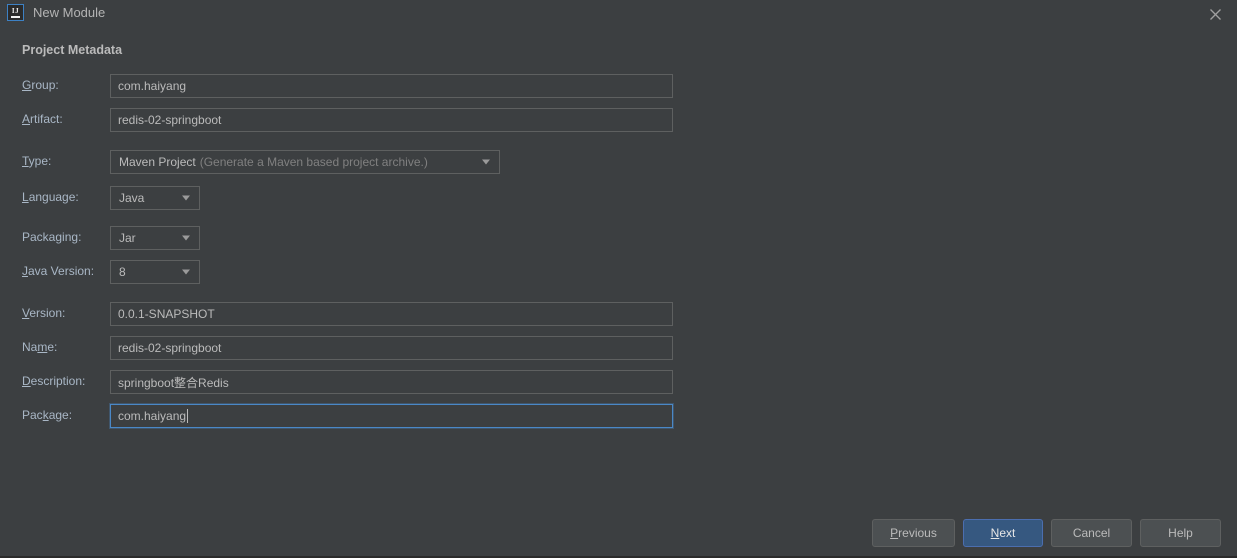 The height and width of the screenshot is (558, 1237). What do you see at coordinates (391, 348) in the screenshot?
I see `name-input: redis-02-springboot` at bounding box center [391, 348].